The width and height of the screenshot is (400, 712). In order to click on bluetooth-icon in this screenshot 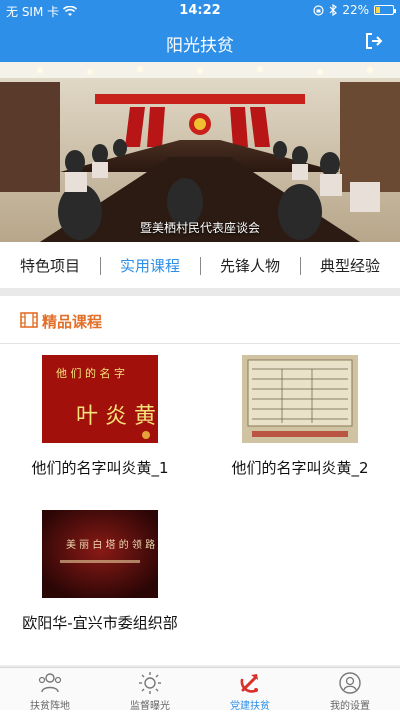, I will do `click(333, 10)`.